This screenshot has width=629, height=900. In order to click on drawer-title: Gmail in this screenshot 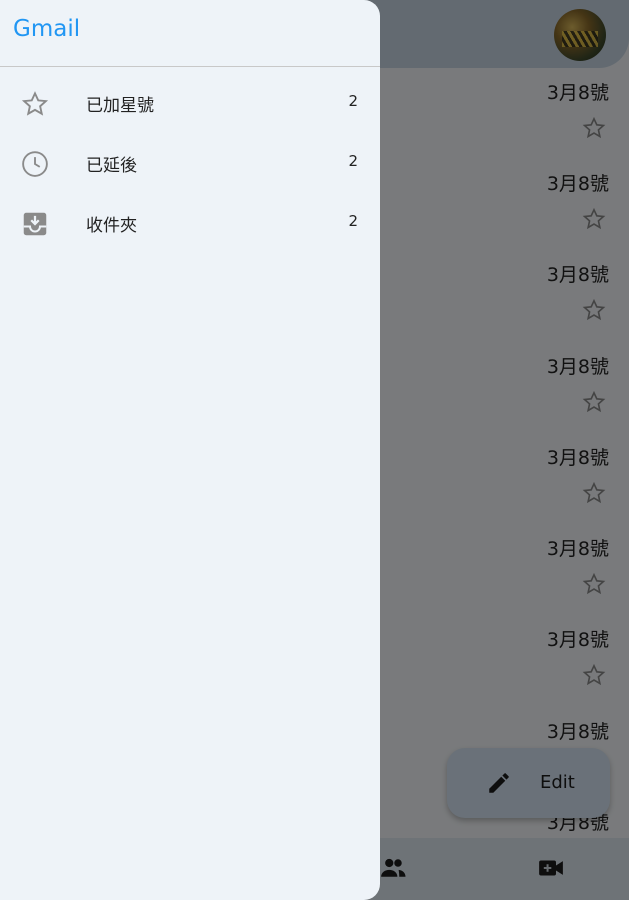, I will do `click(47, 29)`.